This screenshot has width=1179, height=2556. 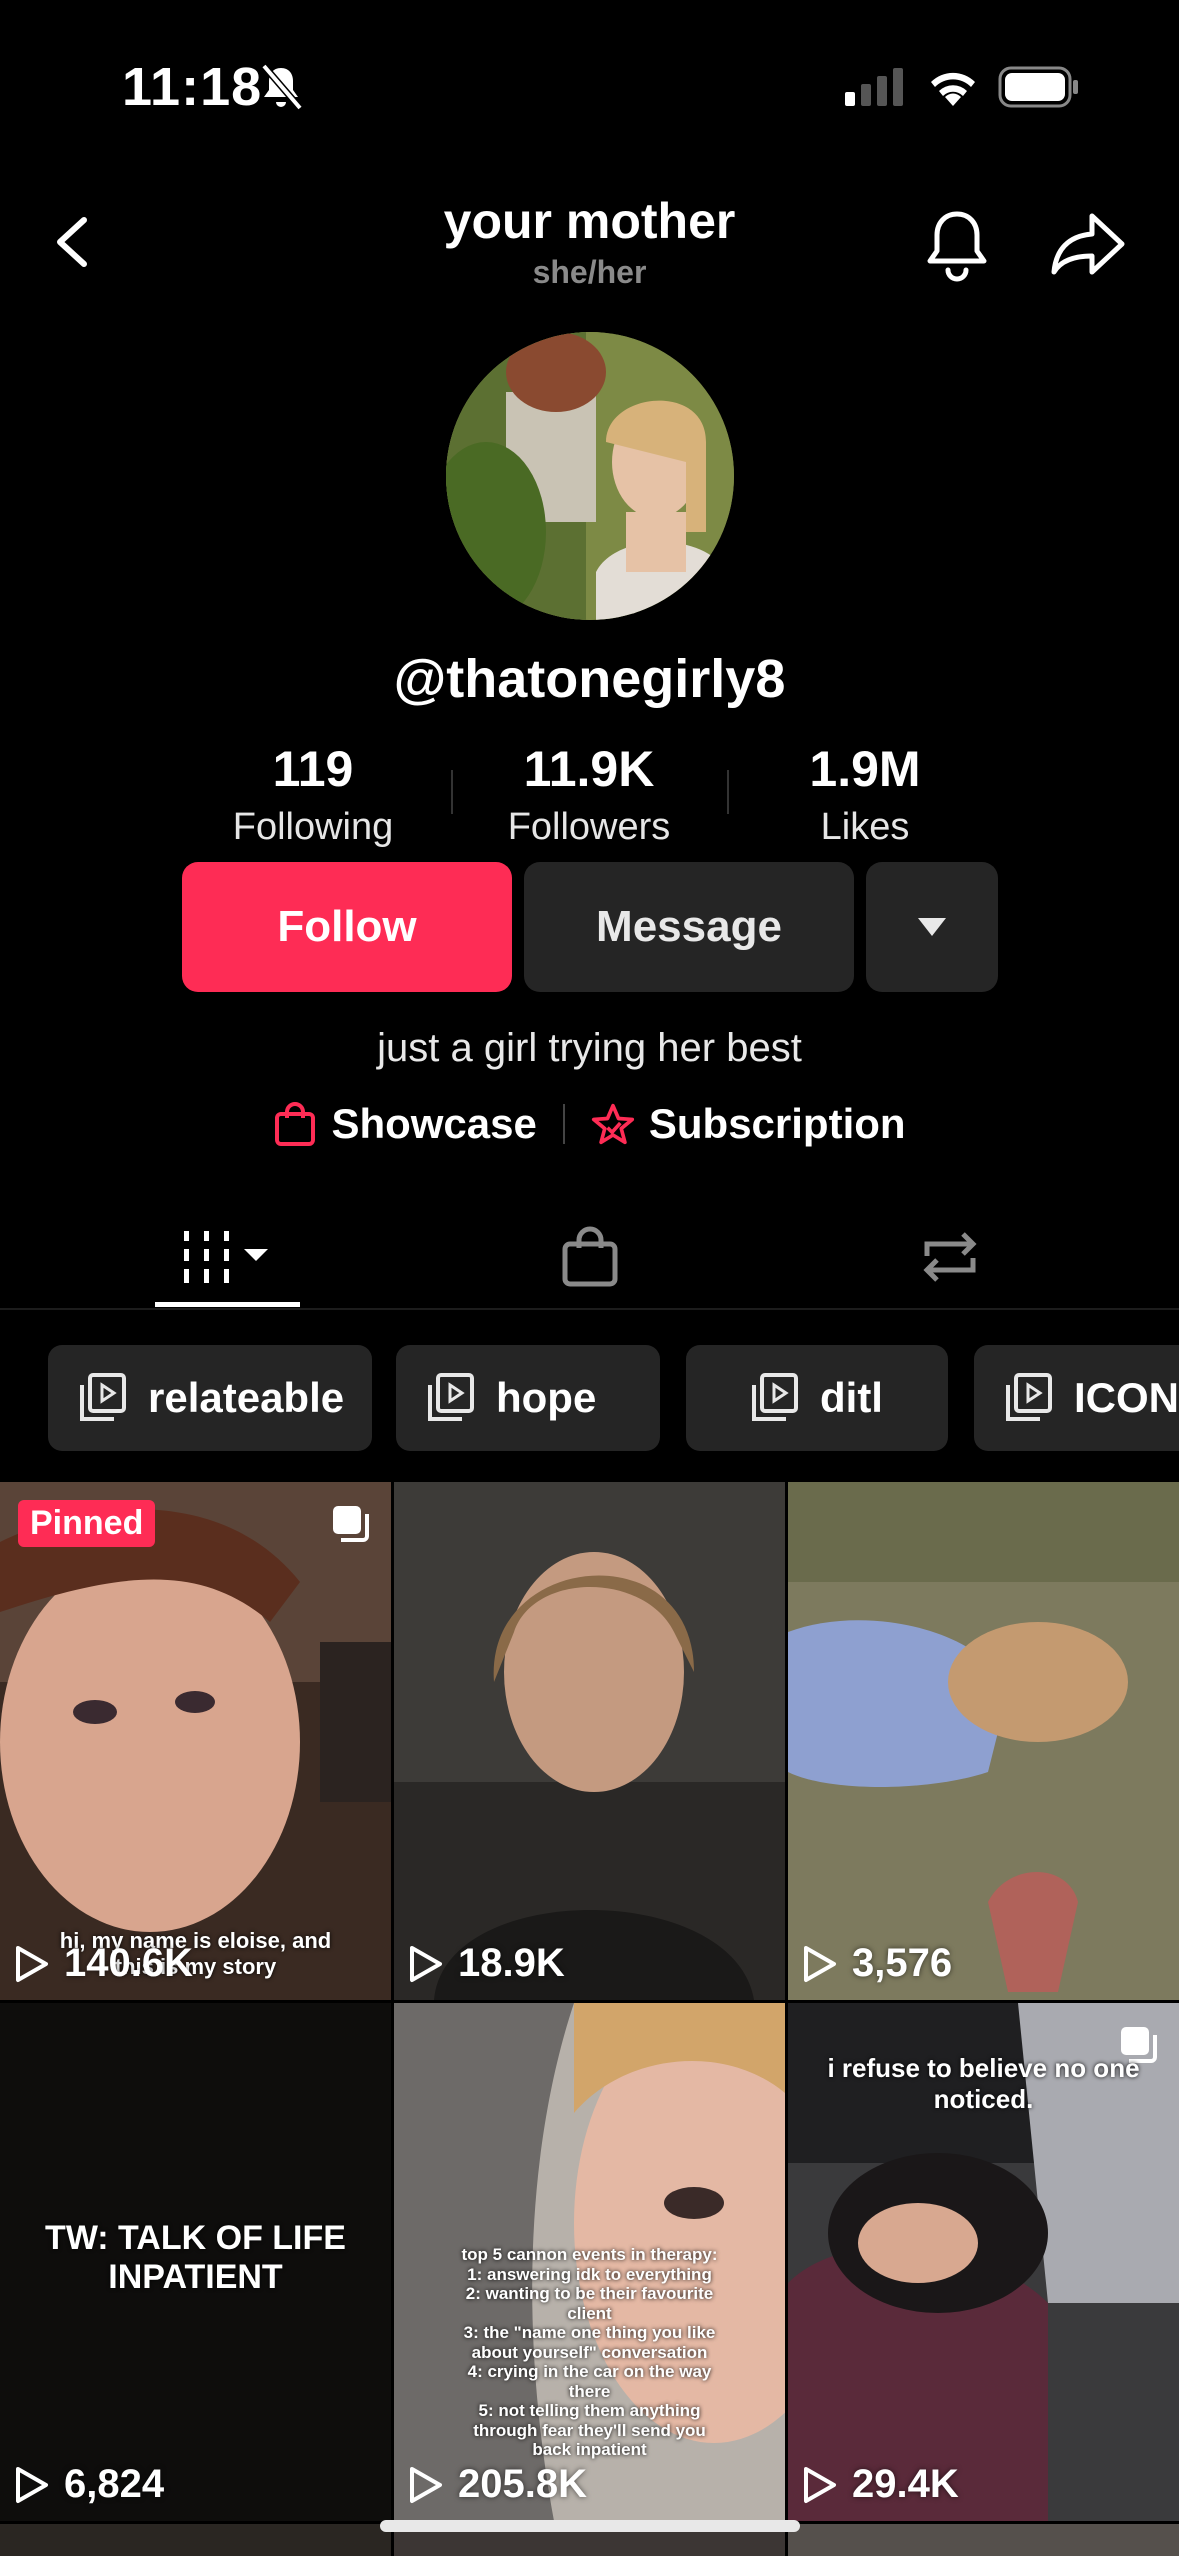 What do you see at coordinates (227, 1304) in the screenshot?
I see `active-tab-indicator` at bounding box center [227, 1304].